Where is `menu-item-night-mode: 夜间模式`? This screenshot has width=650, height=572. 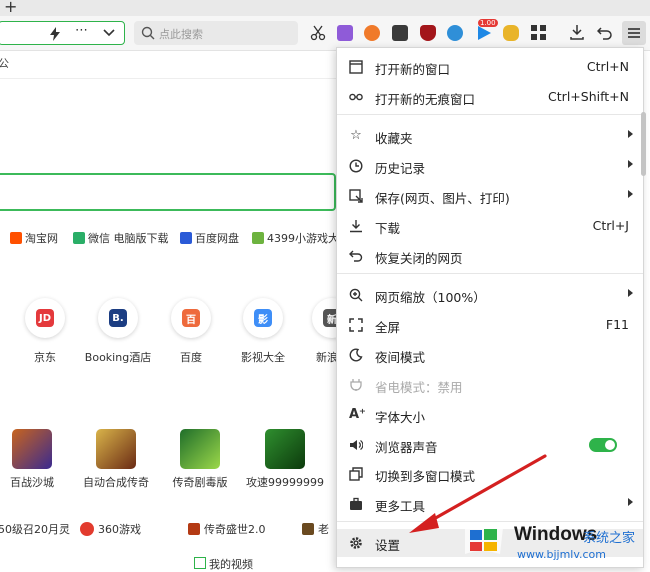
menu-item-night-mode: 夜间模式 is located at coordinates (490, 355).